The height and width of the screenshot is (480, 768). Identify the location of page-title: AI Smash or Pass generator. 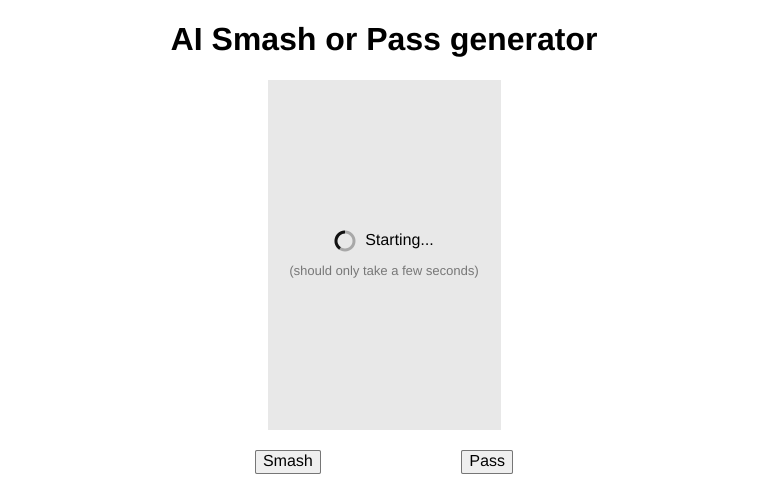
(384, 39).